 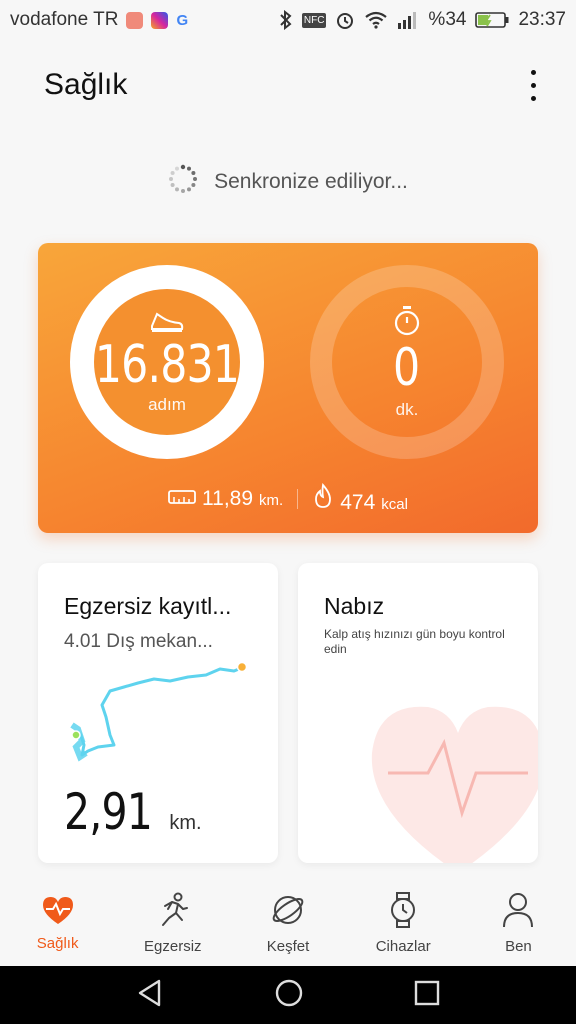 I want to click on home-icon, so click(x=289, y=995).